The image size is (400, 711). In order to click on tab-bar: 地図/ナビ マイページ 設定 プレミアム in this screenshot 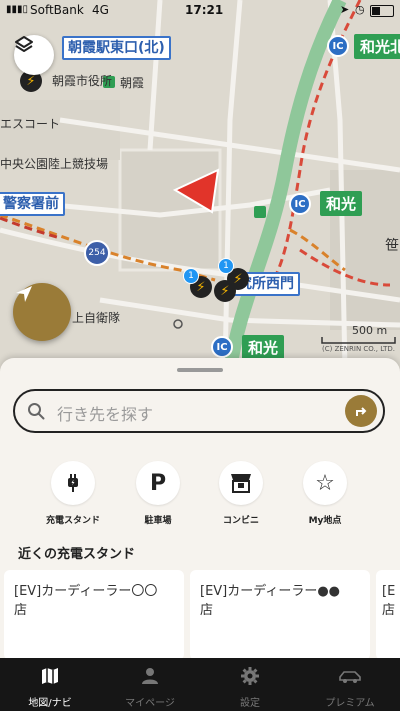, I will do `click(200, 684)`.